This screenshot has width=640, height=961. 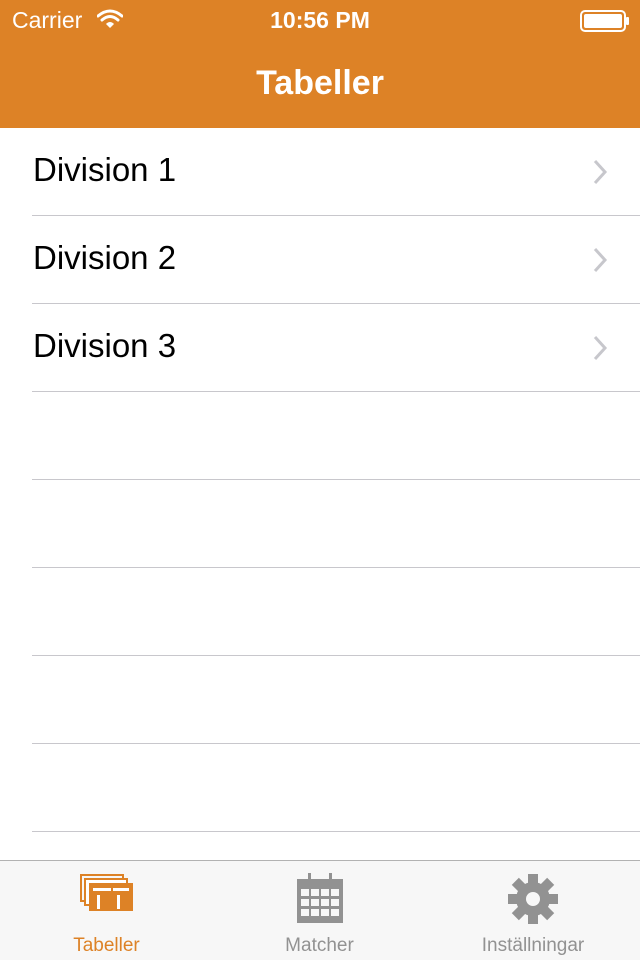 What do you see at coordinates (319, 945) in the screenshot?
I see `tab-label: Matcher` at bounding box center [319, 945].